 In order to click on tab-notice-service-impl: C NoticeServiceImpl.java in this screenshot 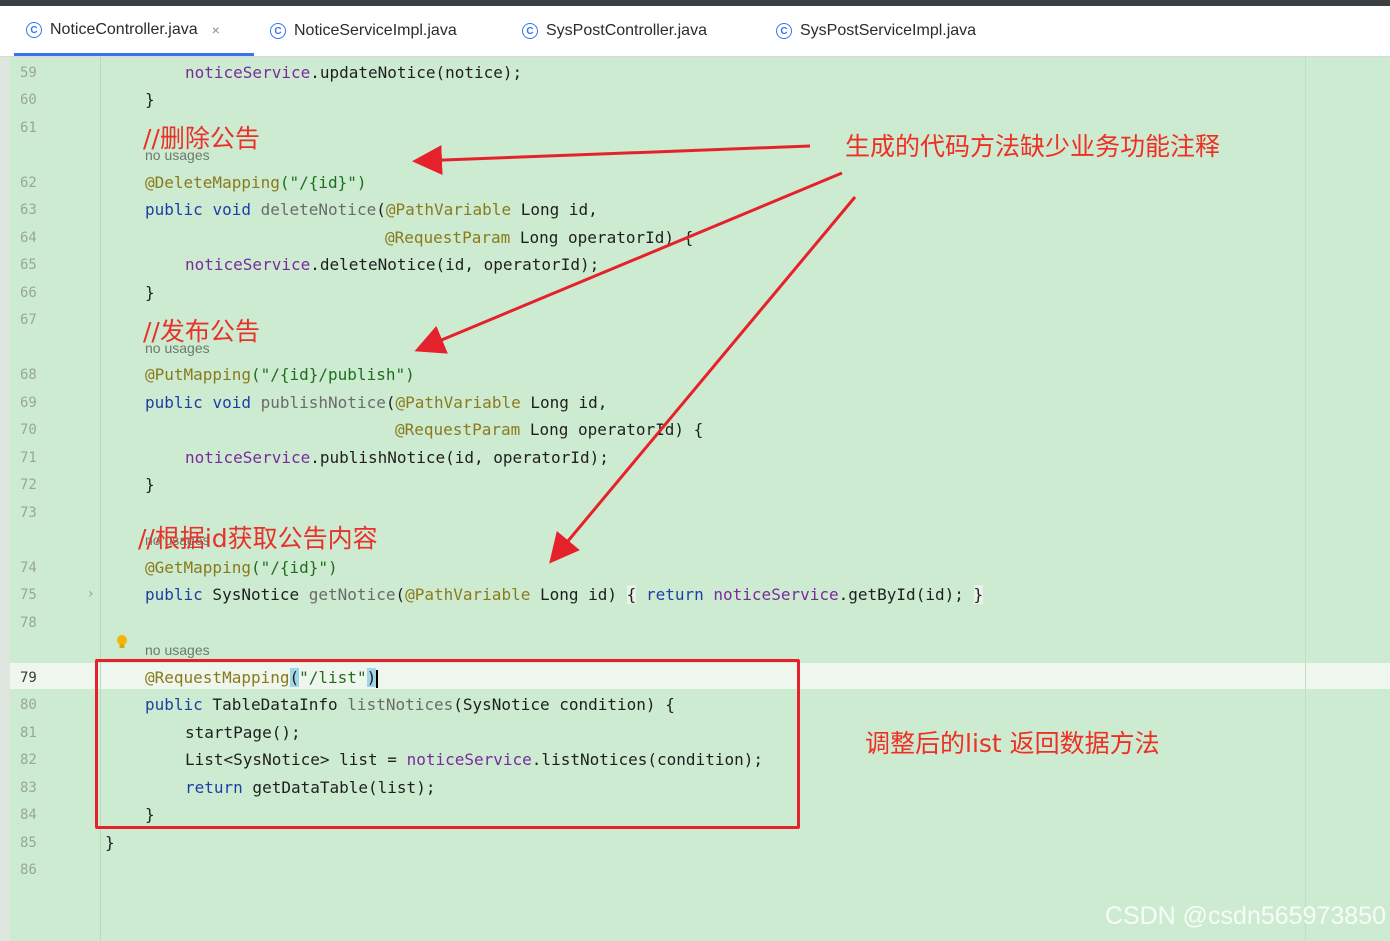, I will do `click(363, 31)`.